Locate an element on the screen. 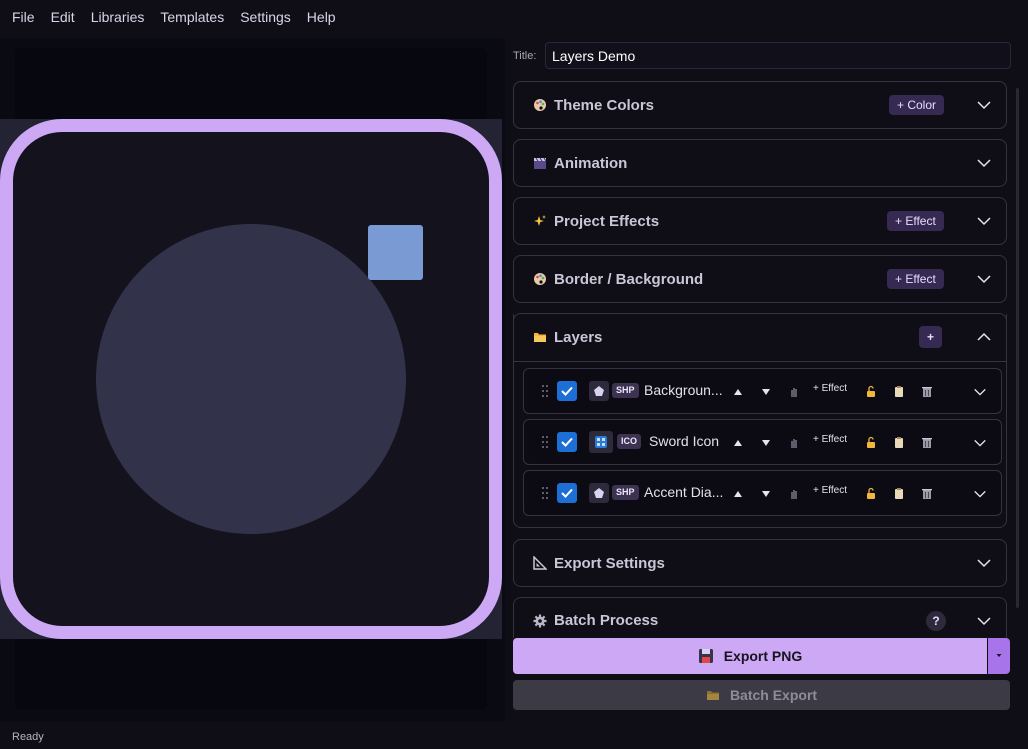 This screenshot has height=749, width=1028. caret-down-icon is located at coordinates (999, 655).